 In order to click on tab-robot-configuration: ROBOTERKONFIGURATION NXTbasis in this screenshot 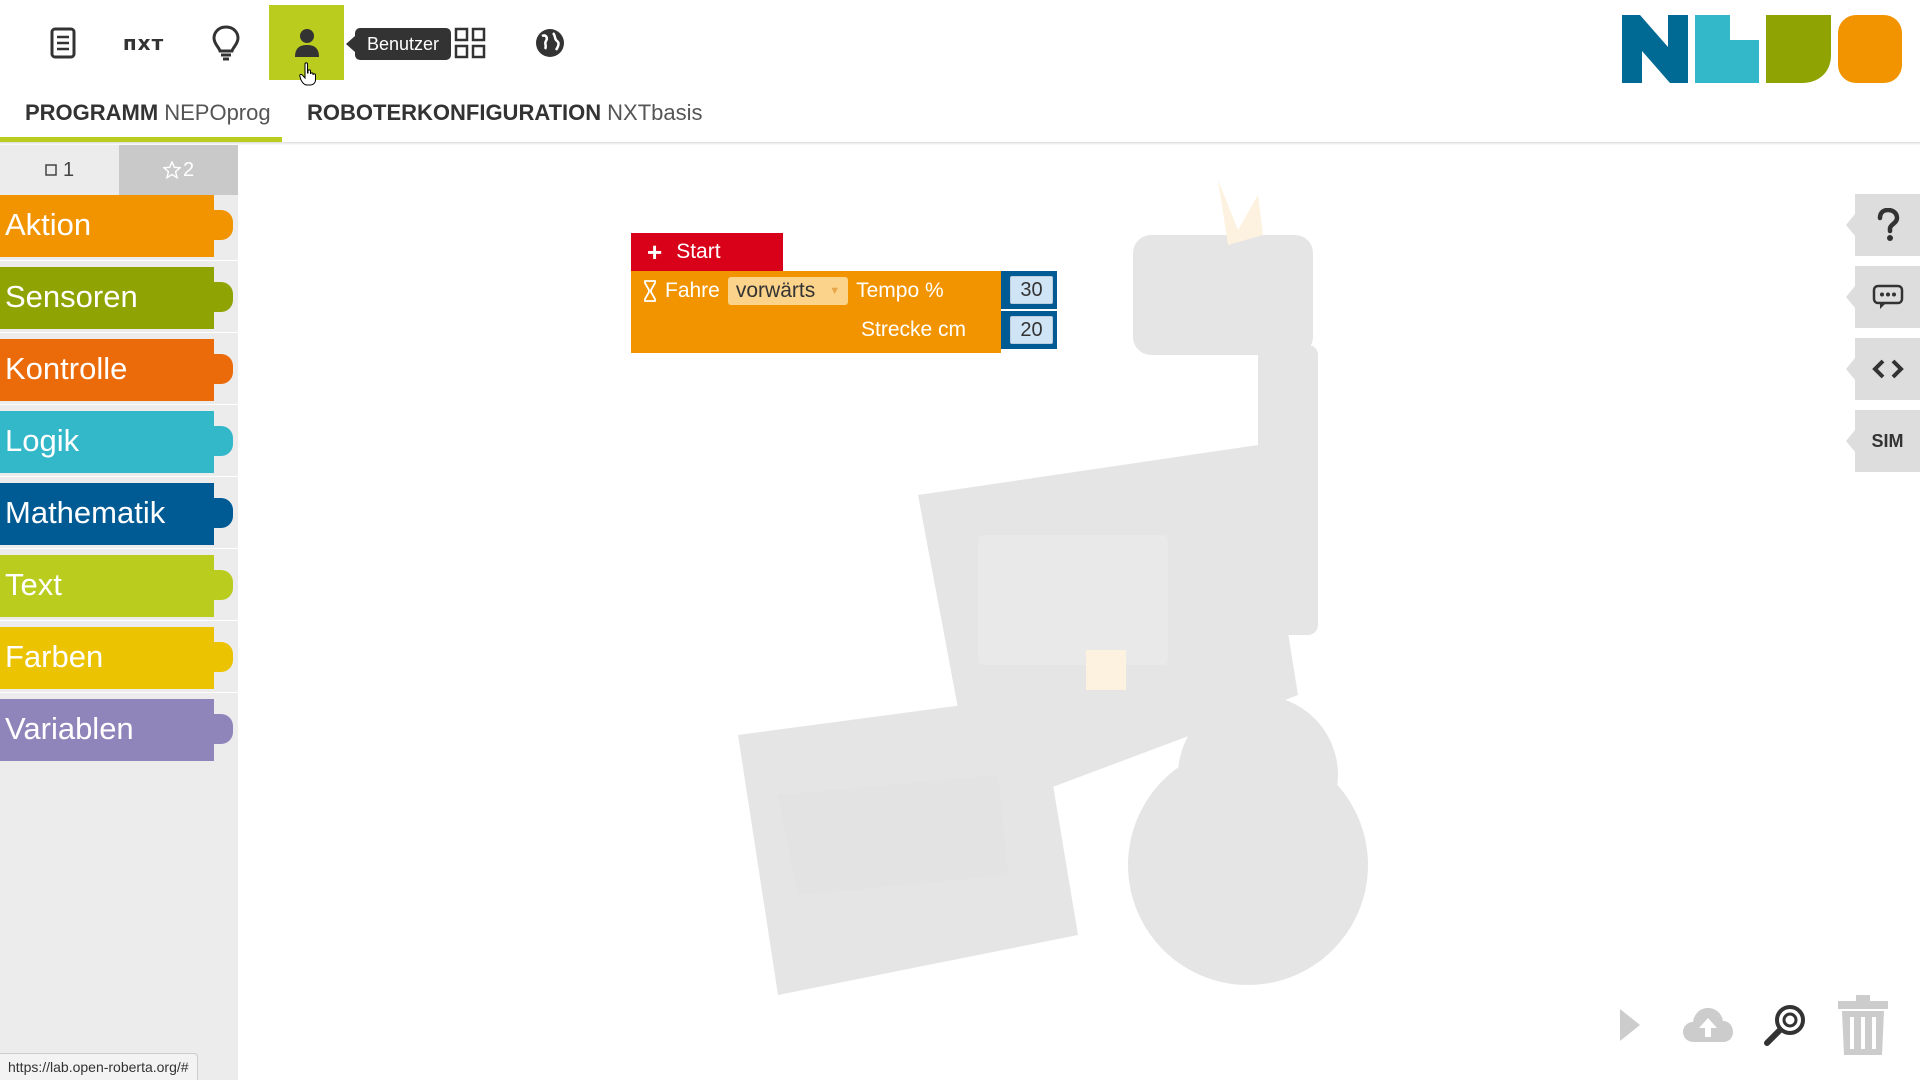, I will do `click(505, 121)`.